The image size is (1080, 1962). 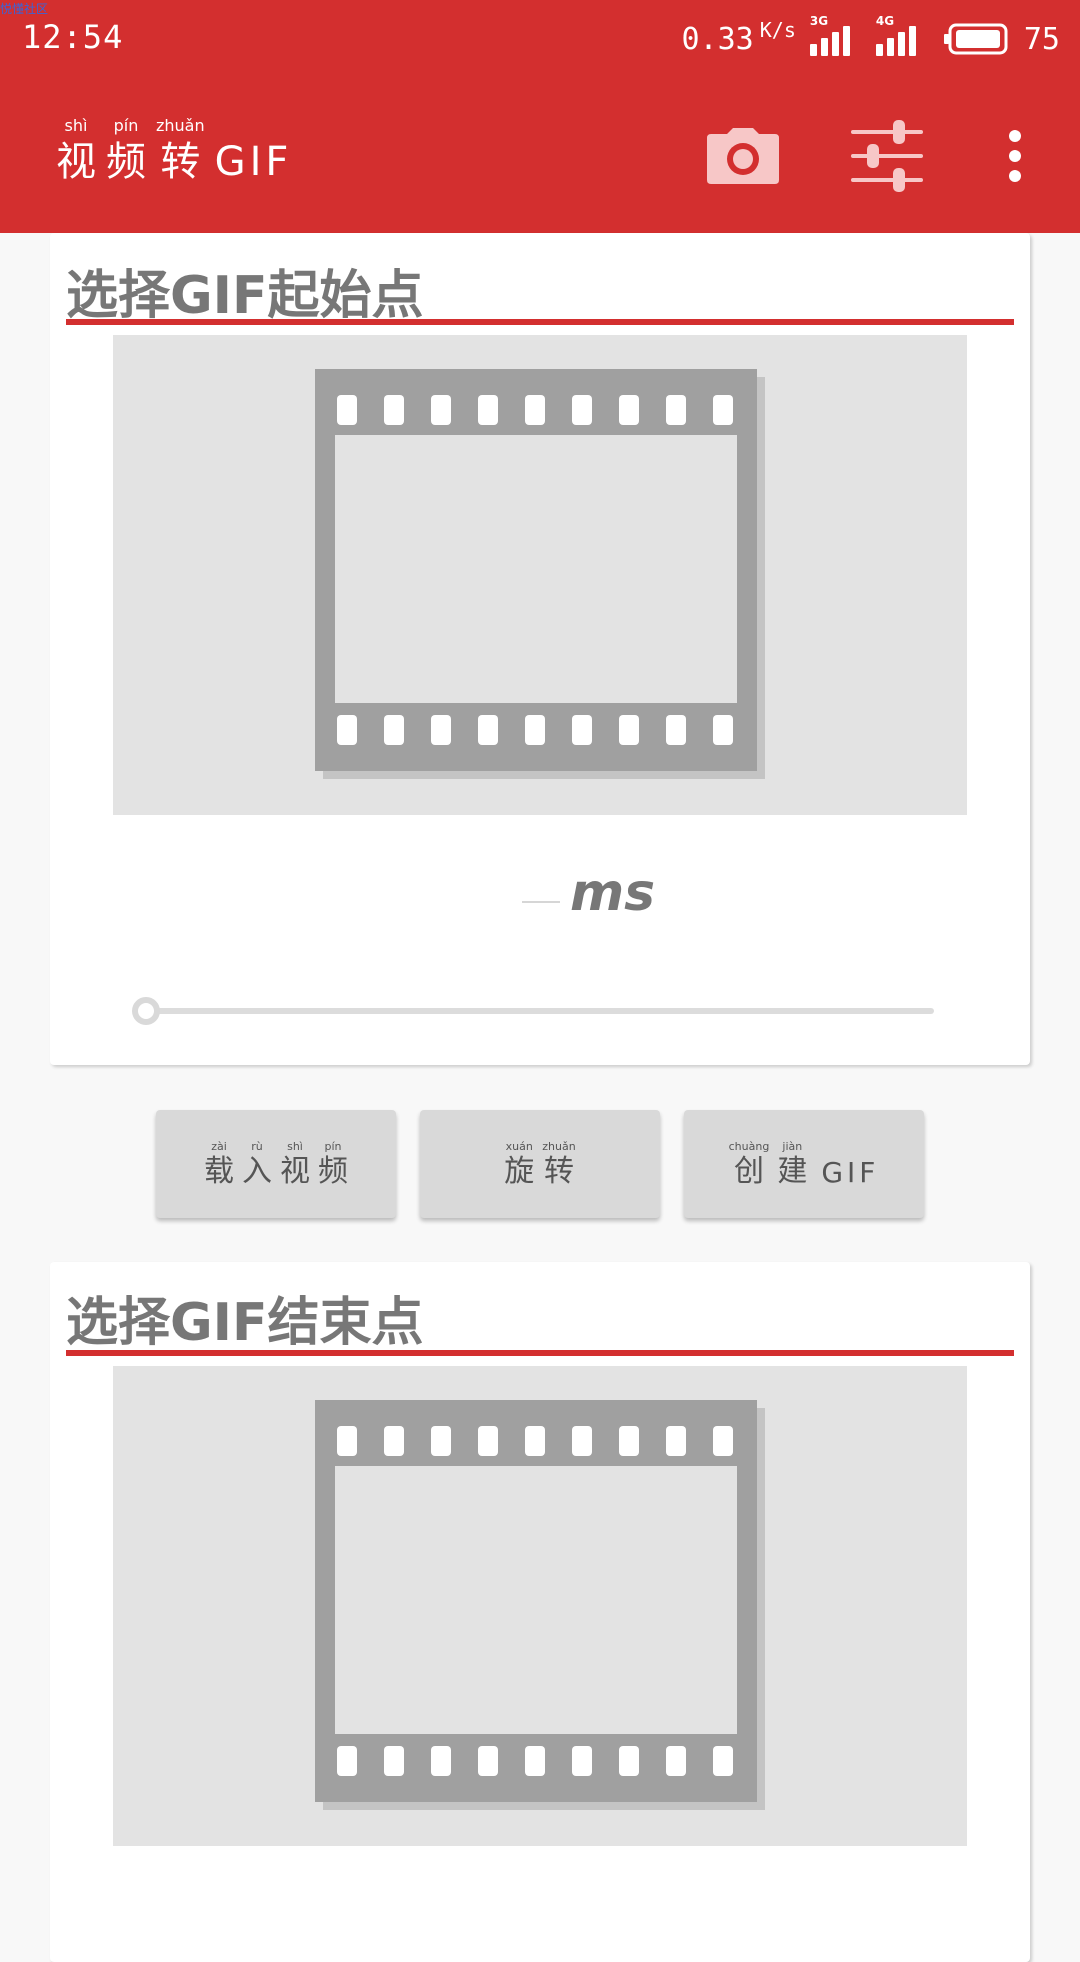 What do you see at coordinates (540, 898) in the screenshot?
I see `start-time-row: ms` at bounding box center [540, 898].